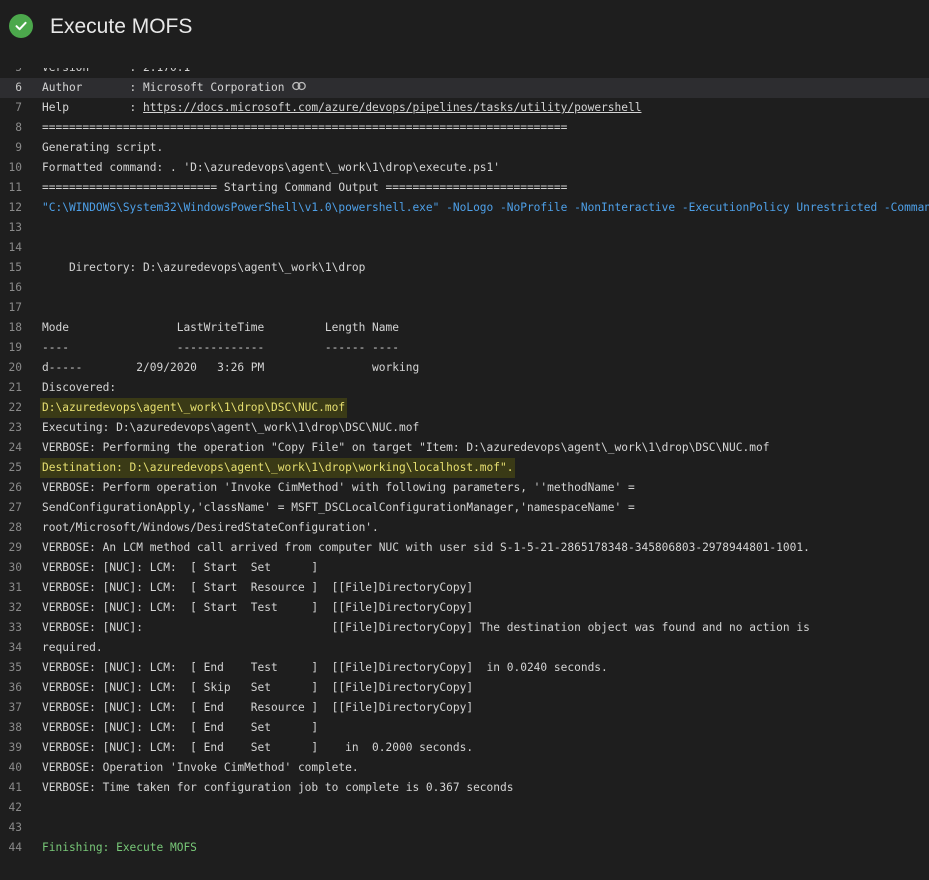 This screenshot has width=929, height=880. I want to click on success-check-icon, so click(21, 26).